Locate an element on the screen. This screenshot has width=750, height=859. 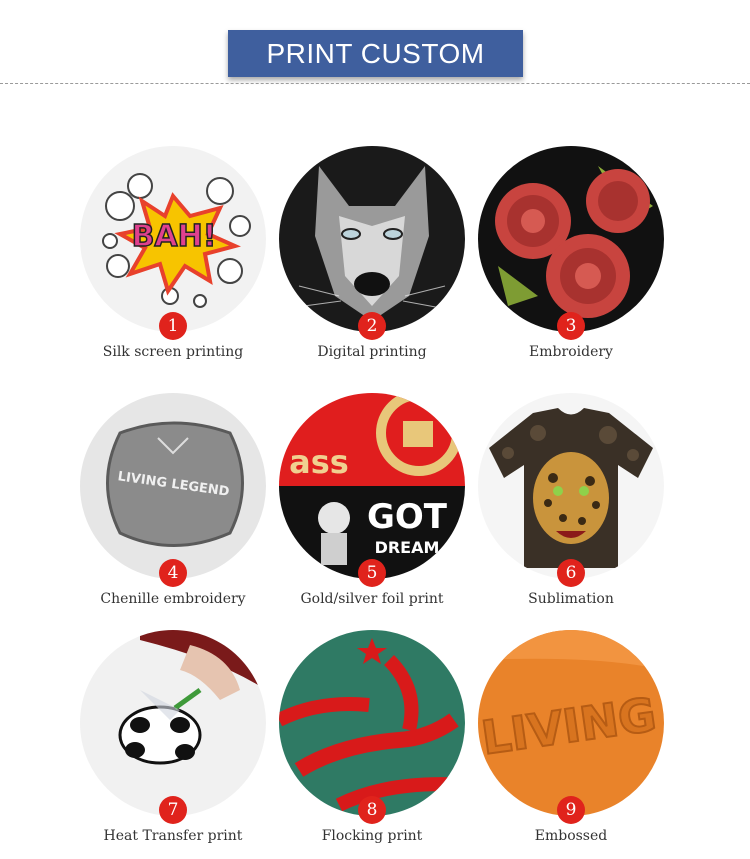
print-option-label: Heat Transfer print is located at coordinates (173, 836).